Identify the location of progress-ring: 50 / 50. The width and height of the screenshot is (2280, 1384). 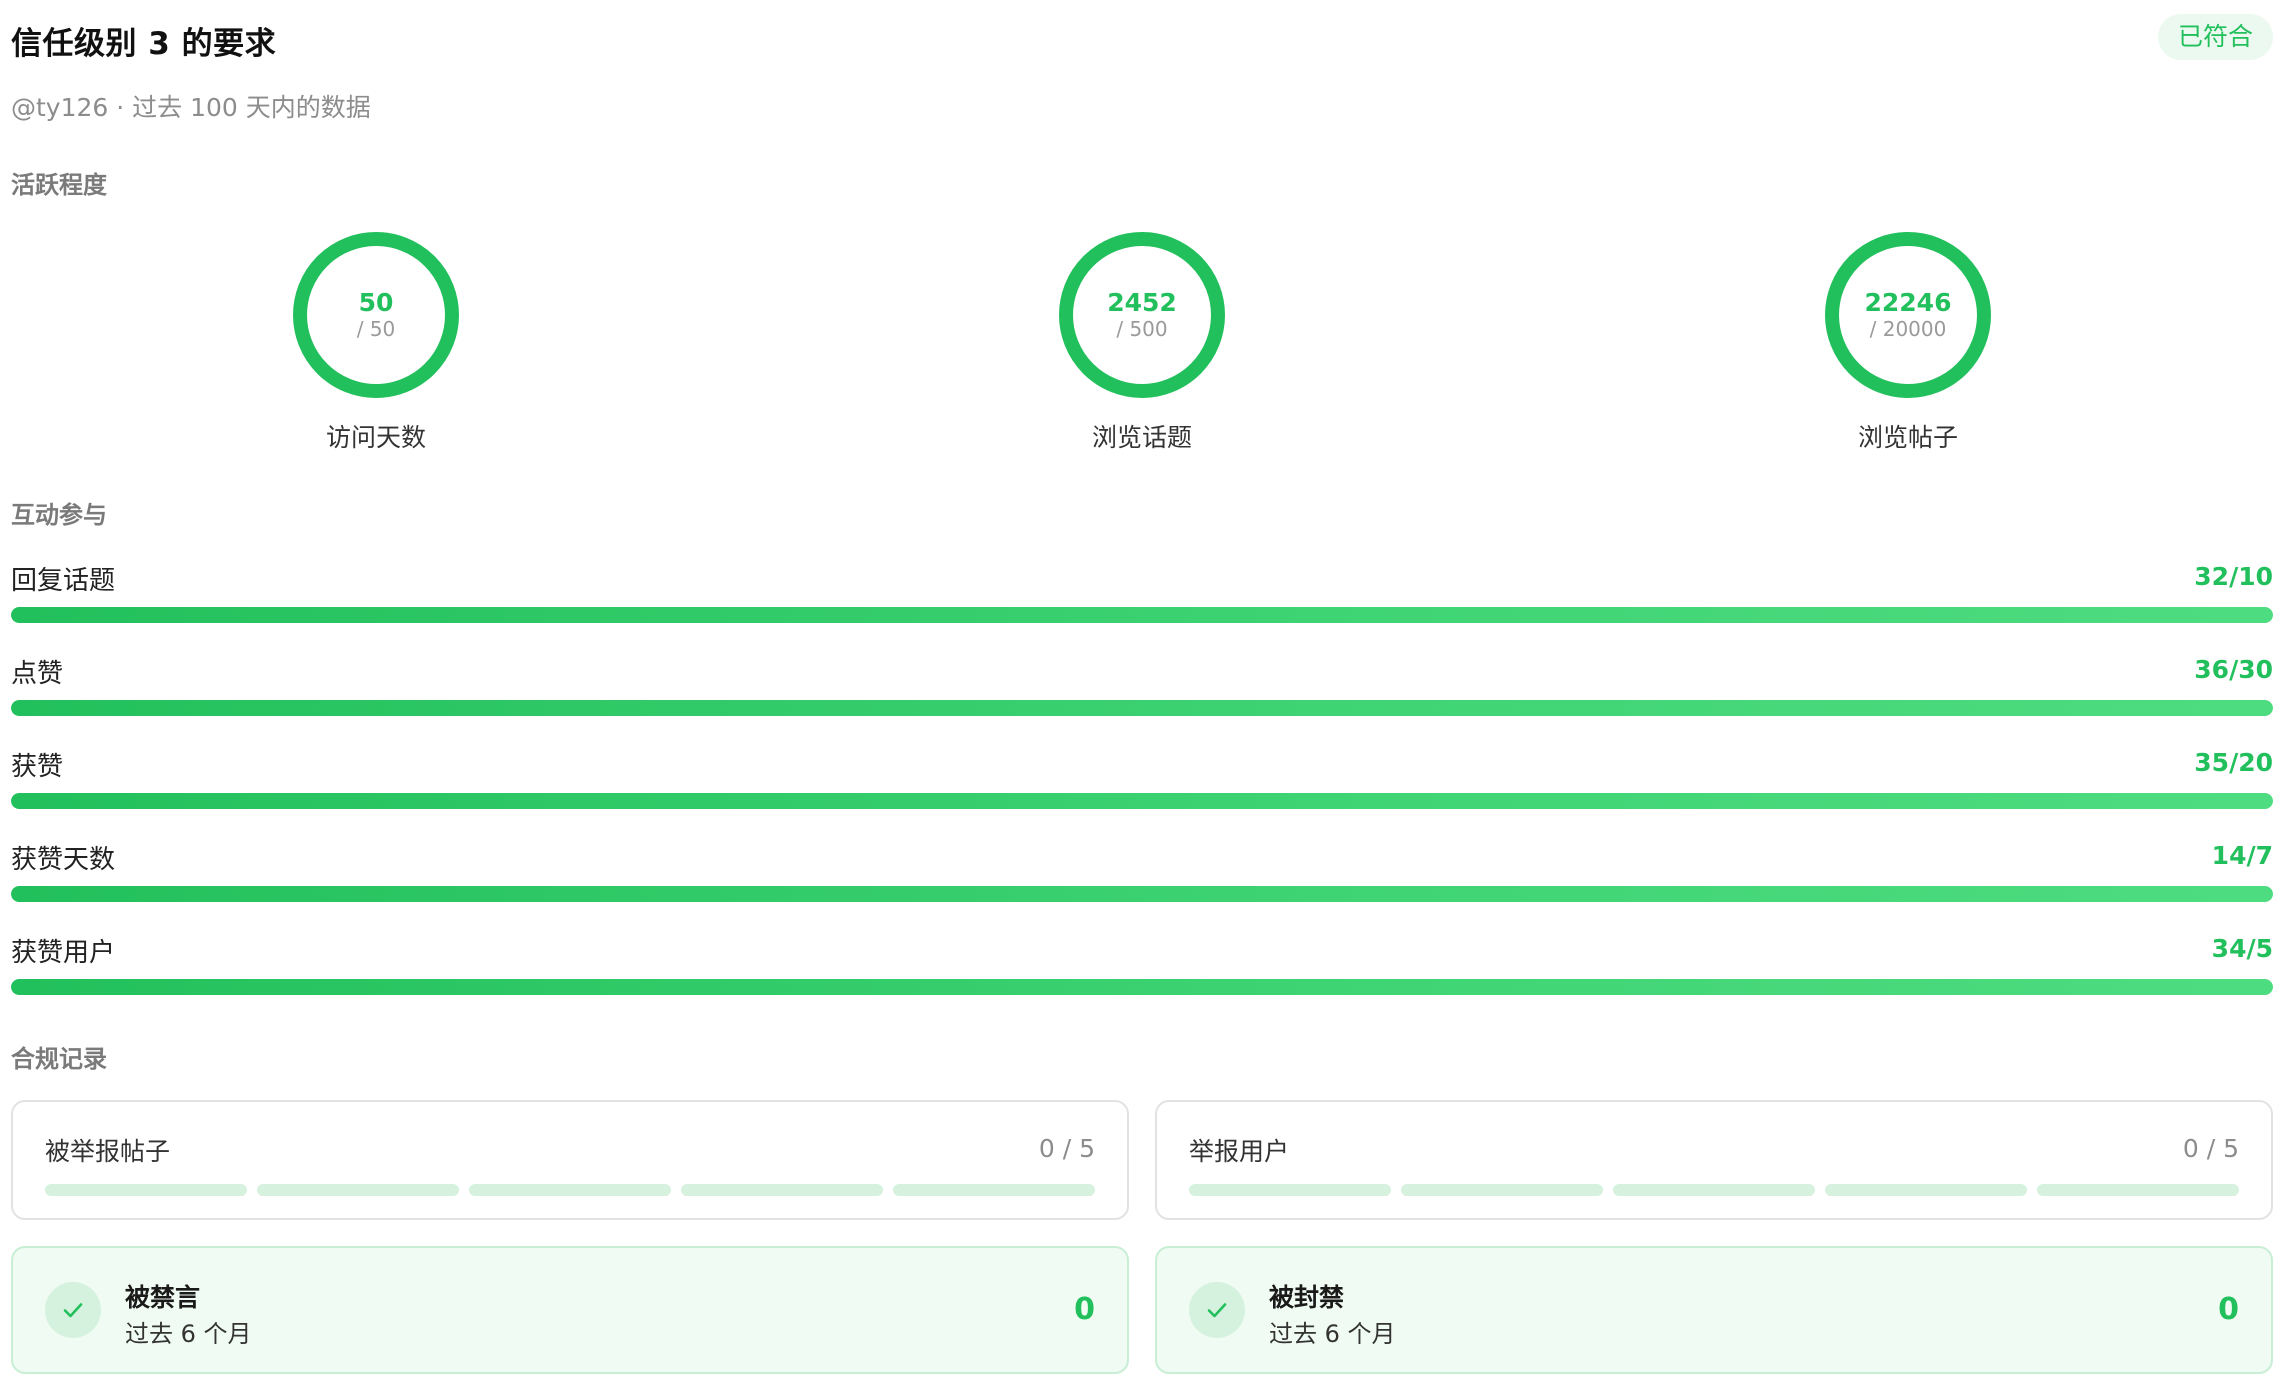
(376, 315).